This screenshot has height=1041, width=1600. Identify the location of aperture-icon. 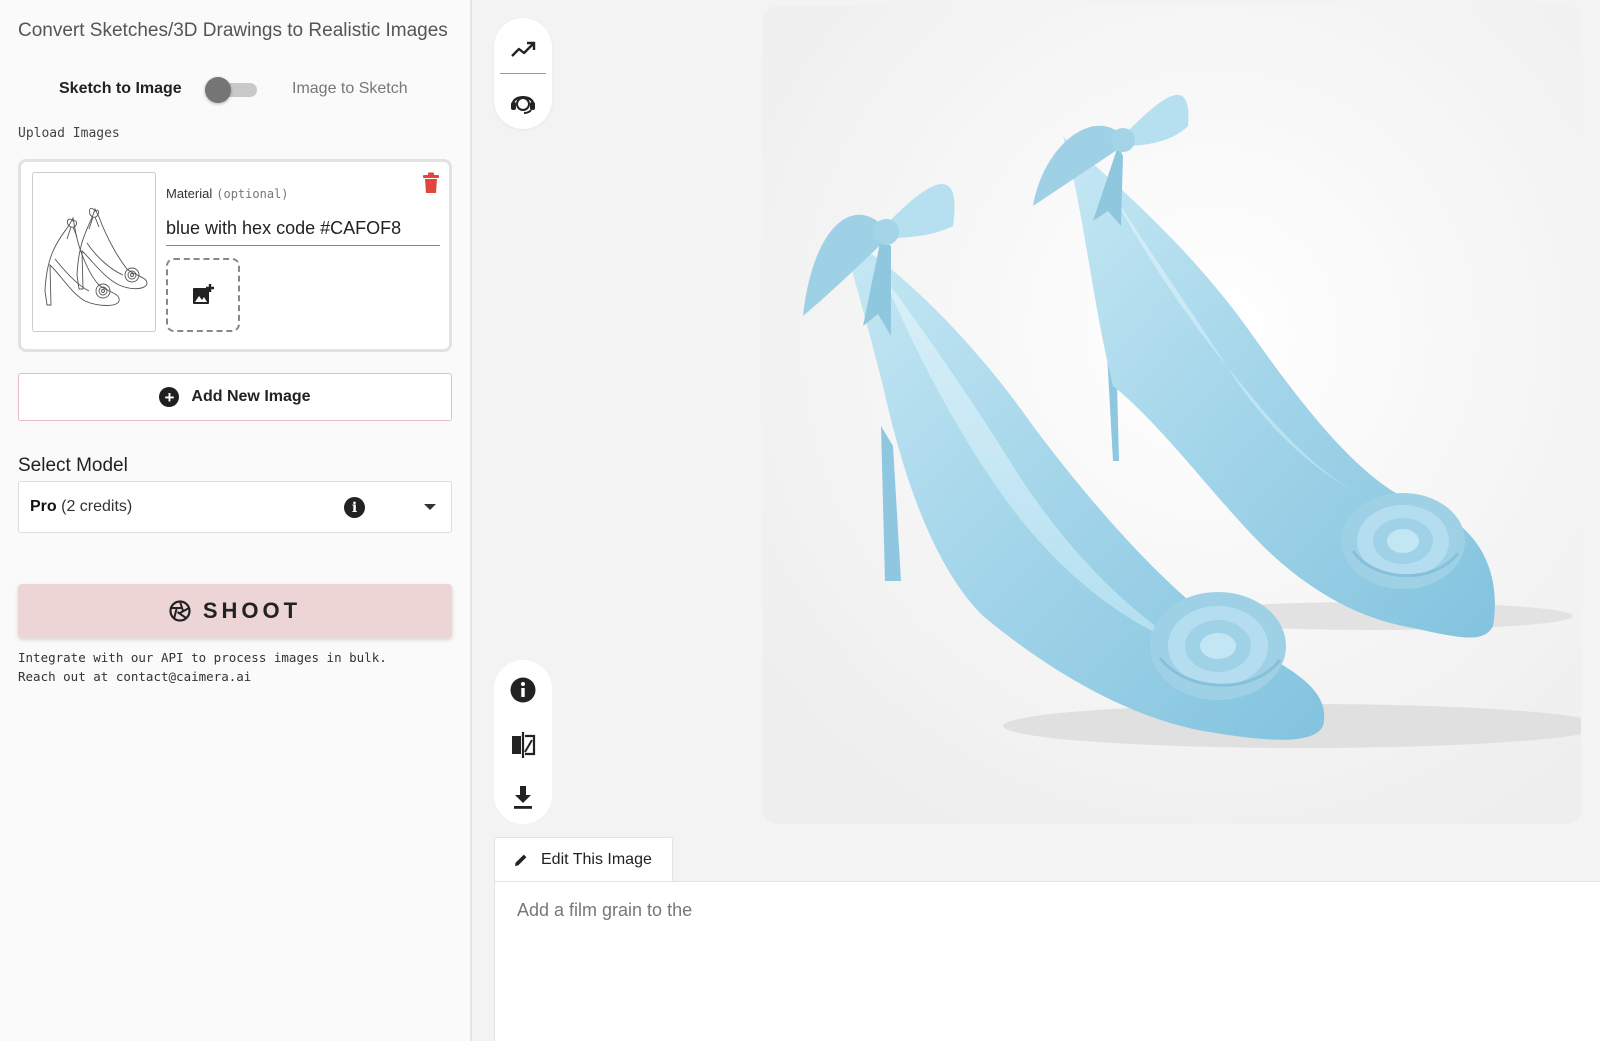
(180, 611).